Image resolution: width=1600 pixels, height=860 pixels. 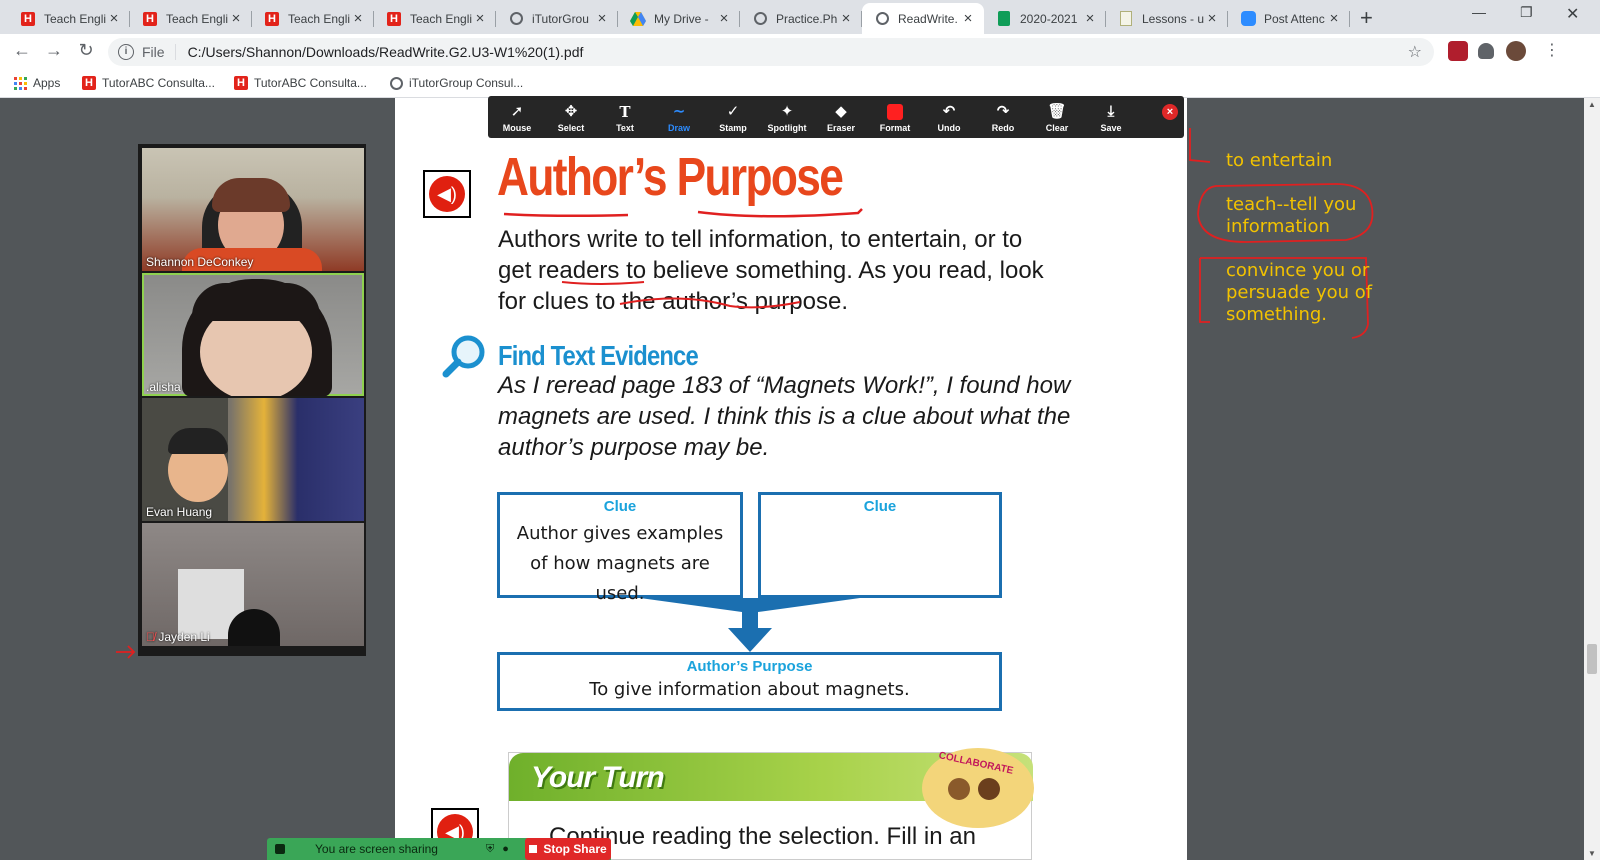 I want to click on bookmark-apps: Apps, so click(x=37, y=83).